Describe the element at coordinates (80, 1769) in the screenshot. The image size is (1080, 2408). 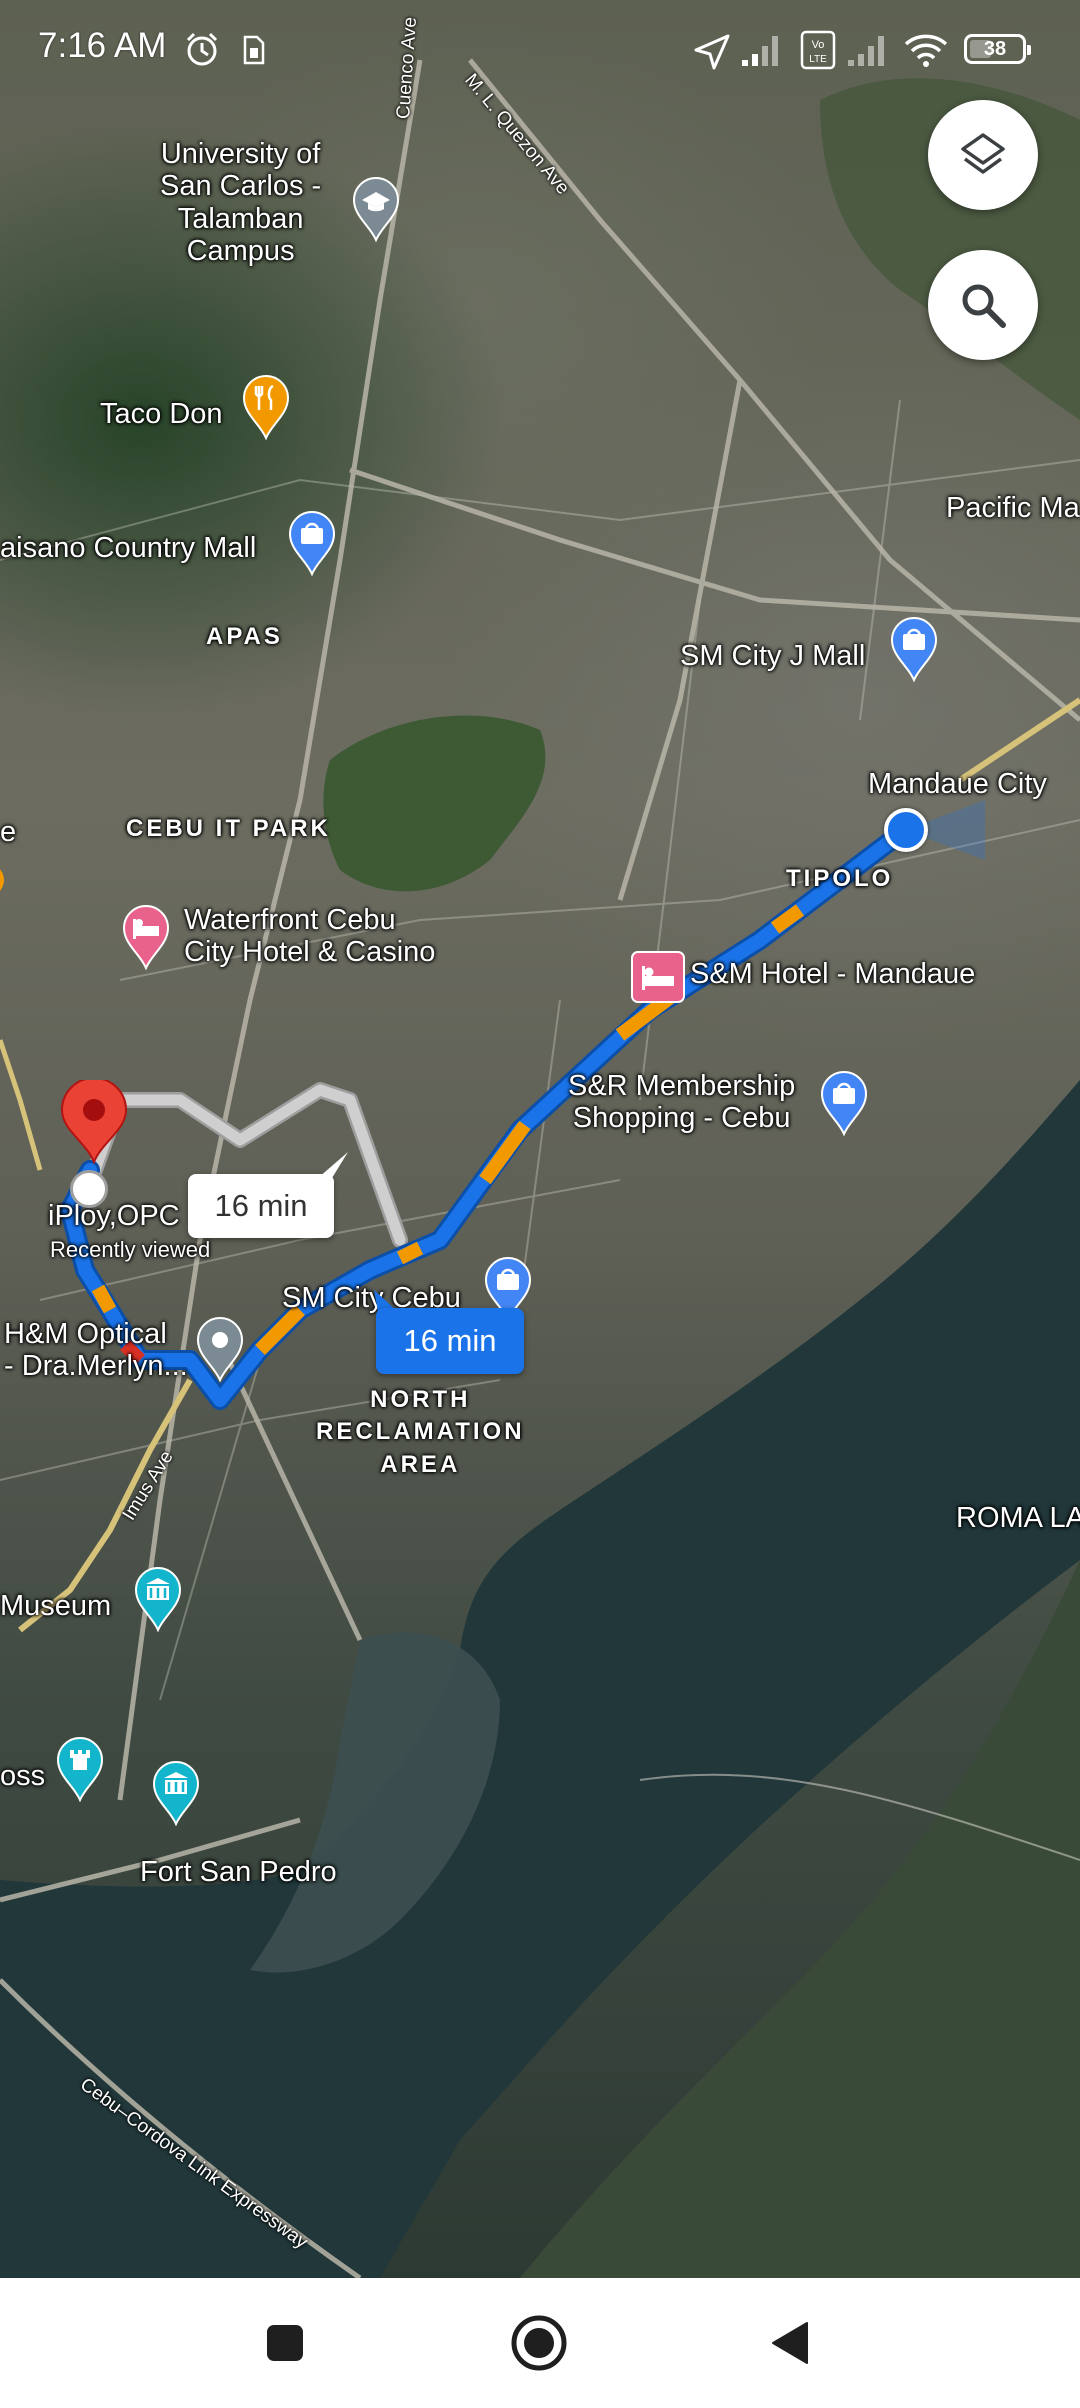
I see `landmark-pin-icon` at that location.